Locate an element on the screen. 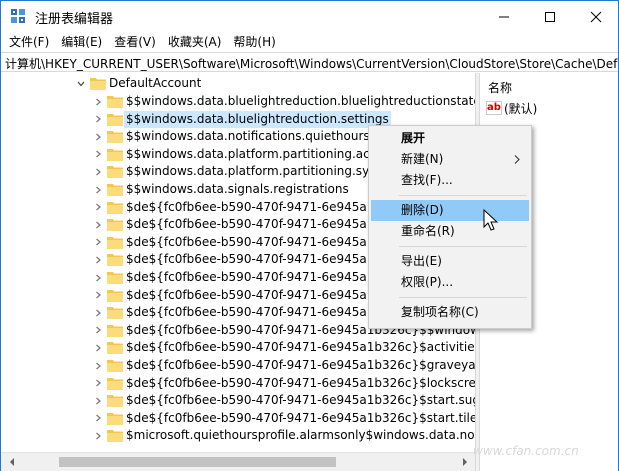 Image resolution: width=619 pixels, height=471 pixels. chevron-down-icon is located at coordinates (81, 83).